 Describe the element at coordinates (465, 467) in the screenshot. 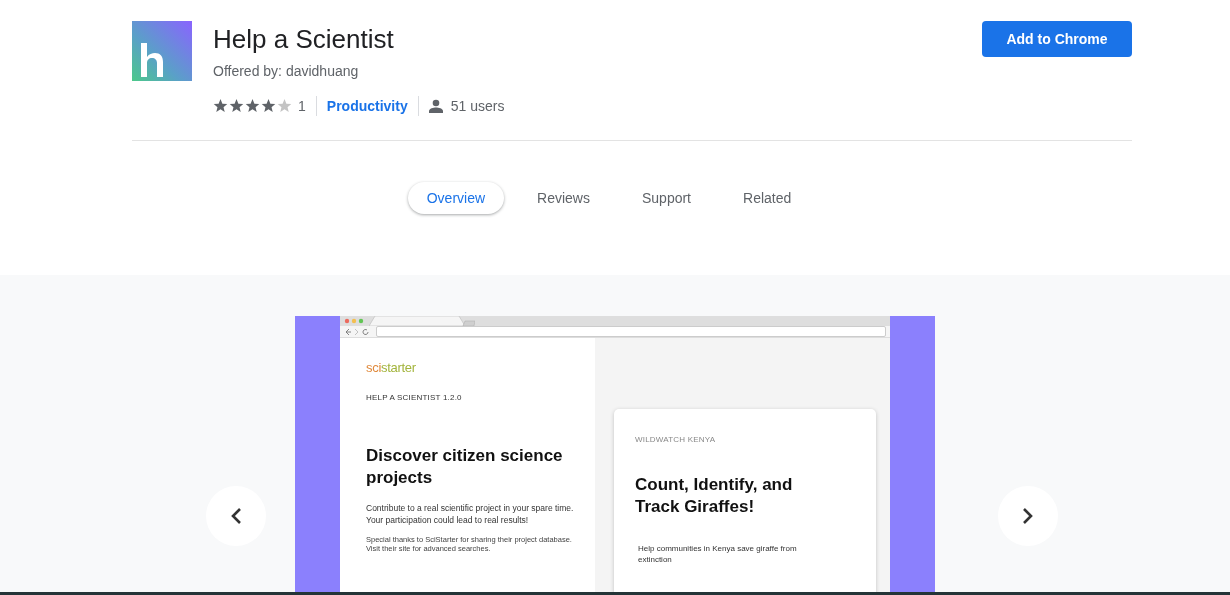

I see `heading: Discover citizen science projects` at that location.